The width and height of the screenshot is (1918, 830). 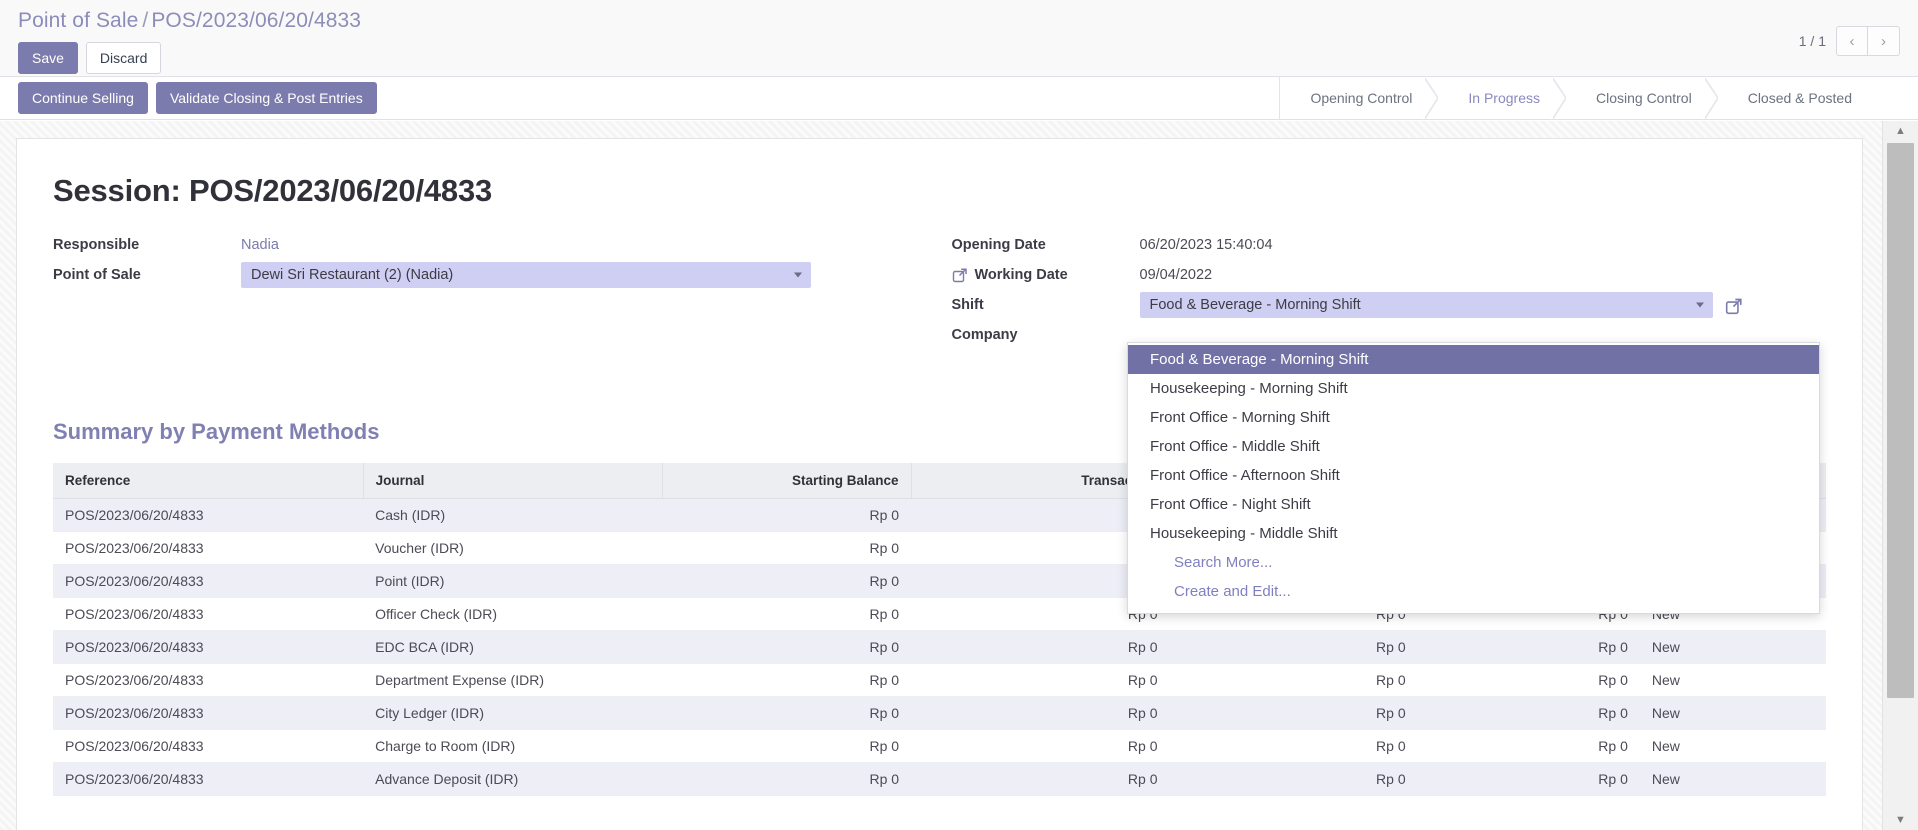 What do you see at coordinates (513, 713) in the screenshot?
I see `cell-journal: City Ledger (IDR)` at bounding box center [513, 713].